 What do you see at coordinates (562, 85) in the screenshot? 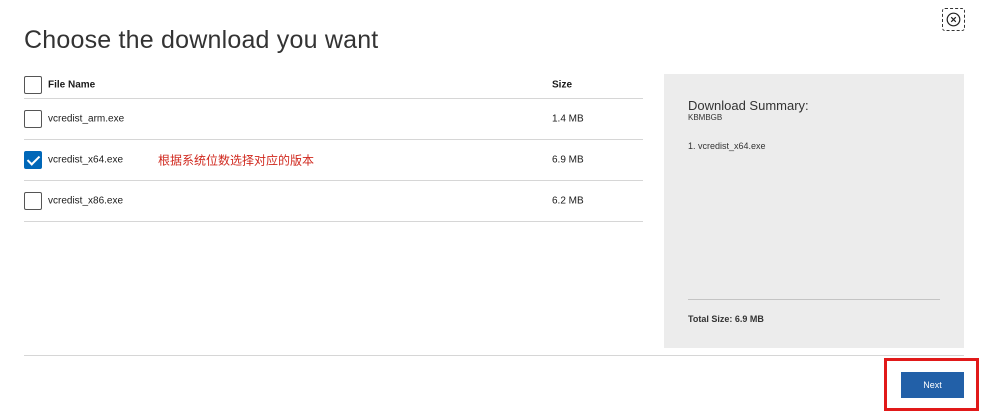
I see `column-header-size: Size` at bounding box center [562, 85].